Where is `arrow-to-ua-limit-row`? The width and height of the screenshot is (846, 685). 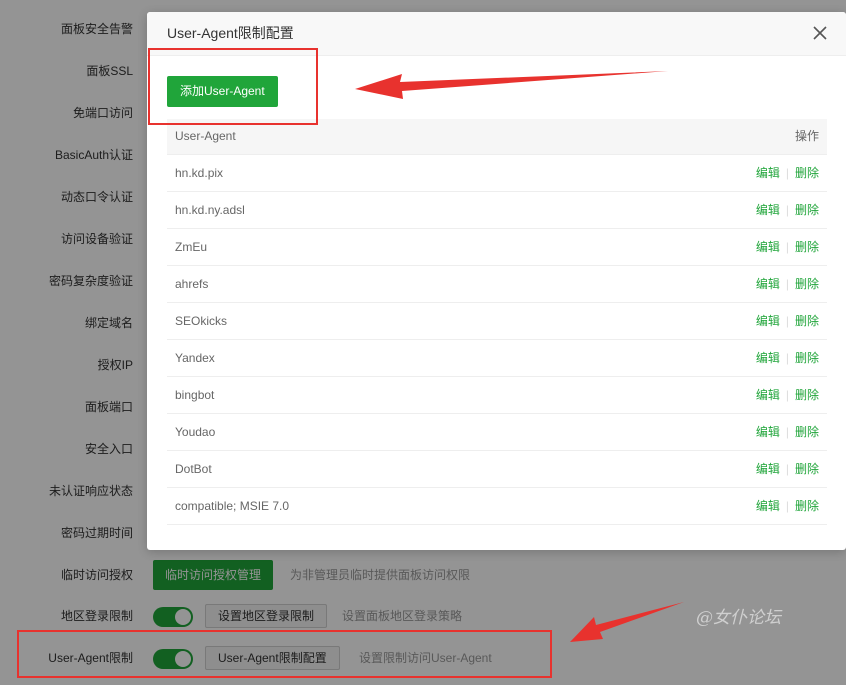 arrow-to-ua-limit-row is located at coordinates (627, 622).